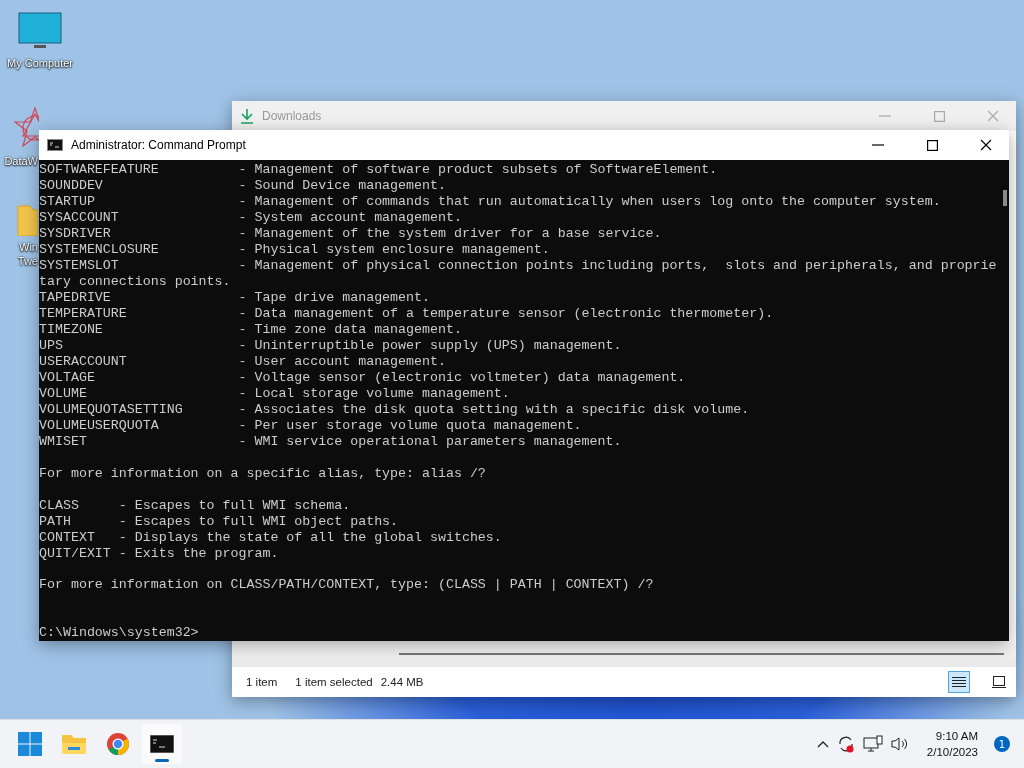 This screenshot has height=768, width=1024. Describe the element at coordinates (822, 744) in the screenshot. I see `chevron-up-icon` at that location.